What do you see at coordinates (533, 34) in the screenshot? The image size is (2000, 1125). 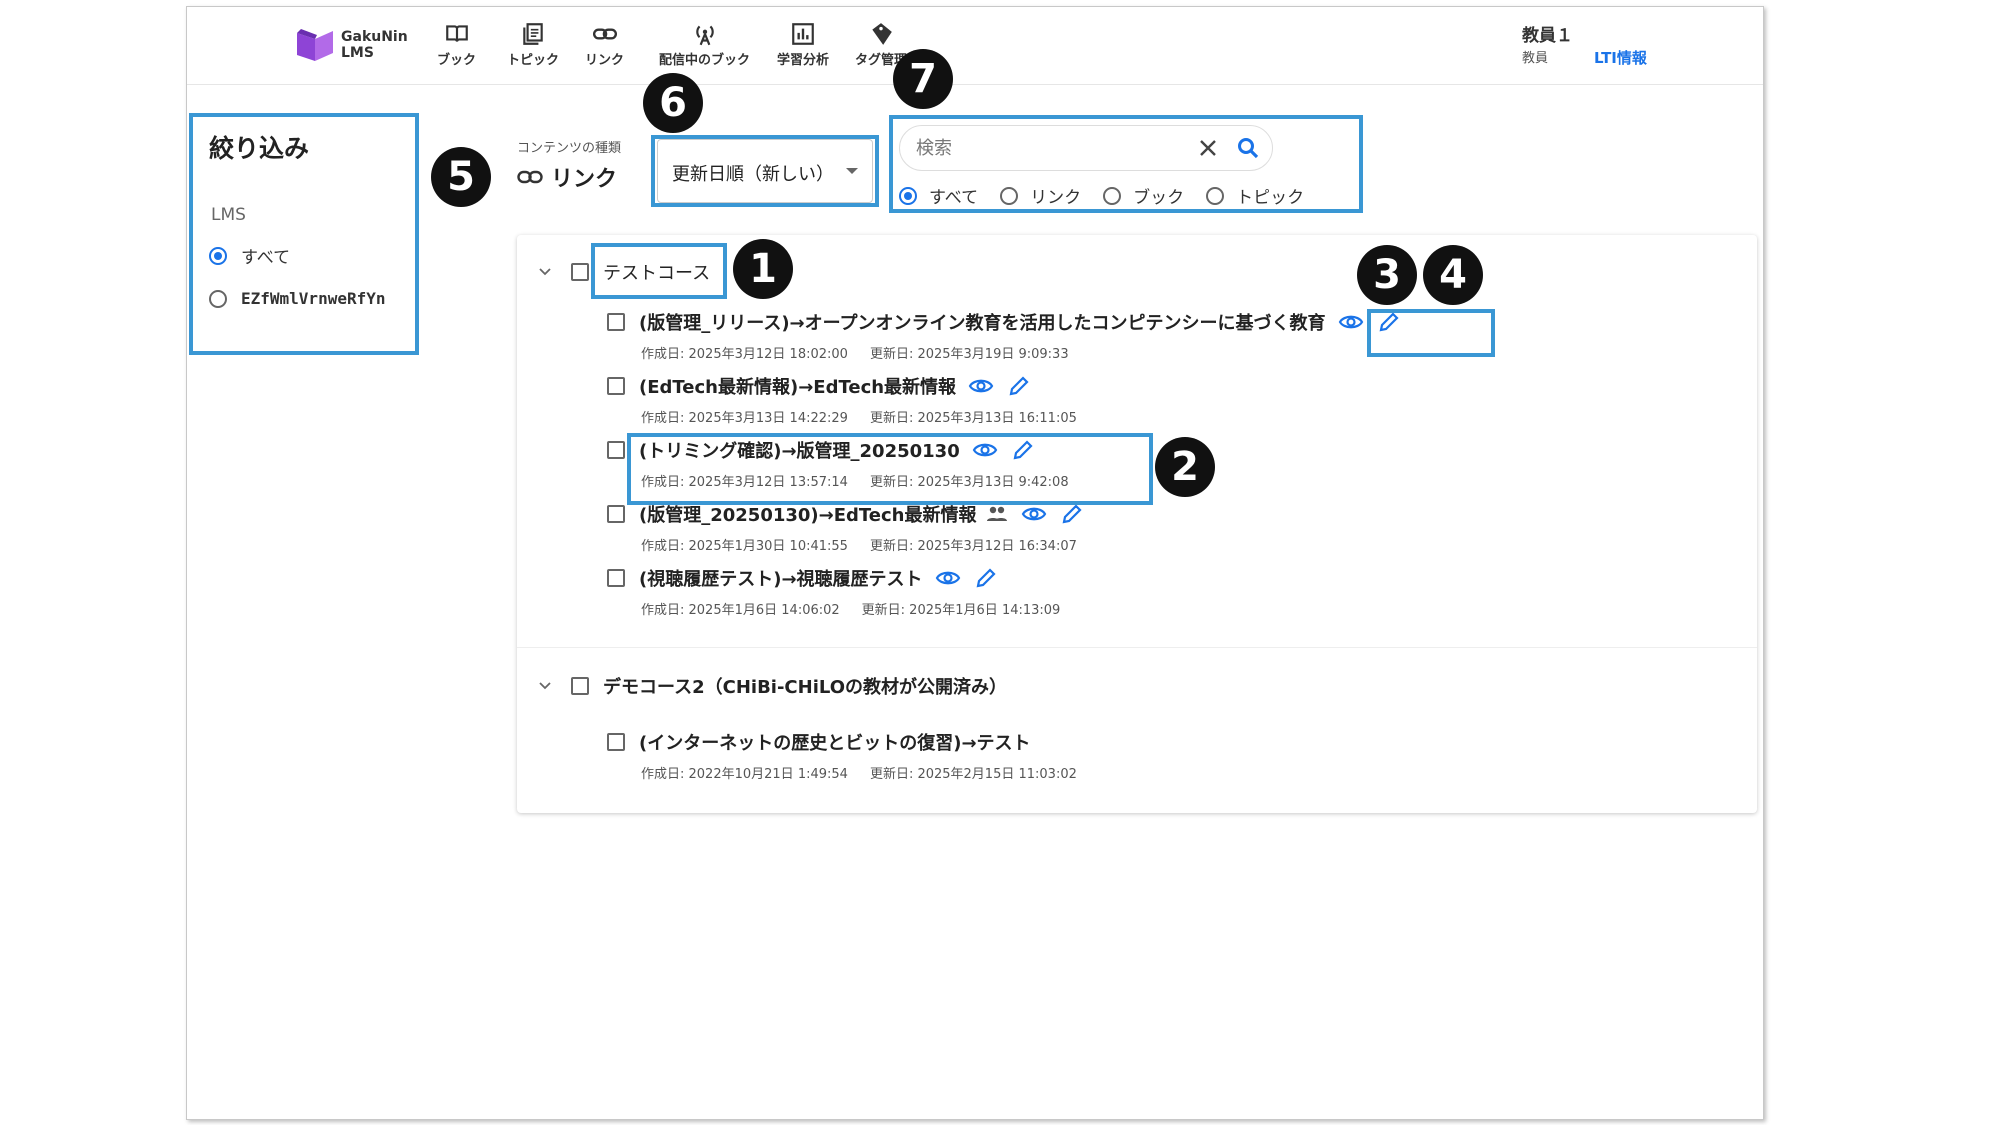 I see `topic-icon` at bounding box center [533, 34].